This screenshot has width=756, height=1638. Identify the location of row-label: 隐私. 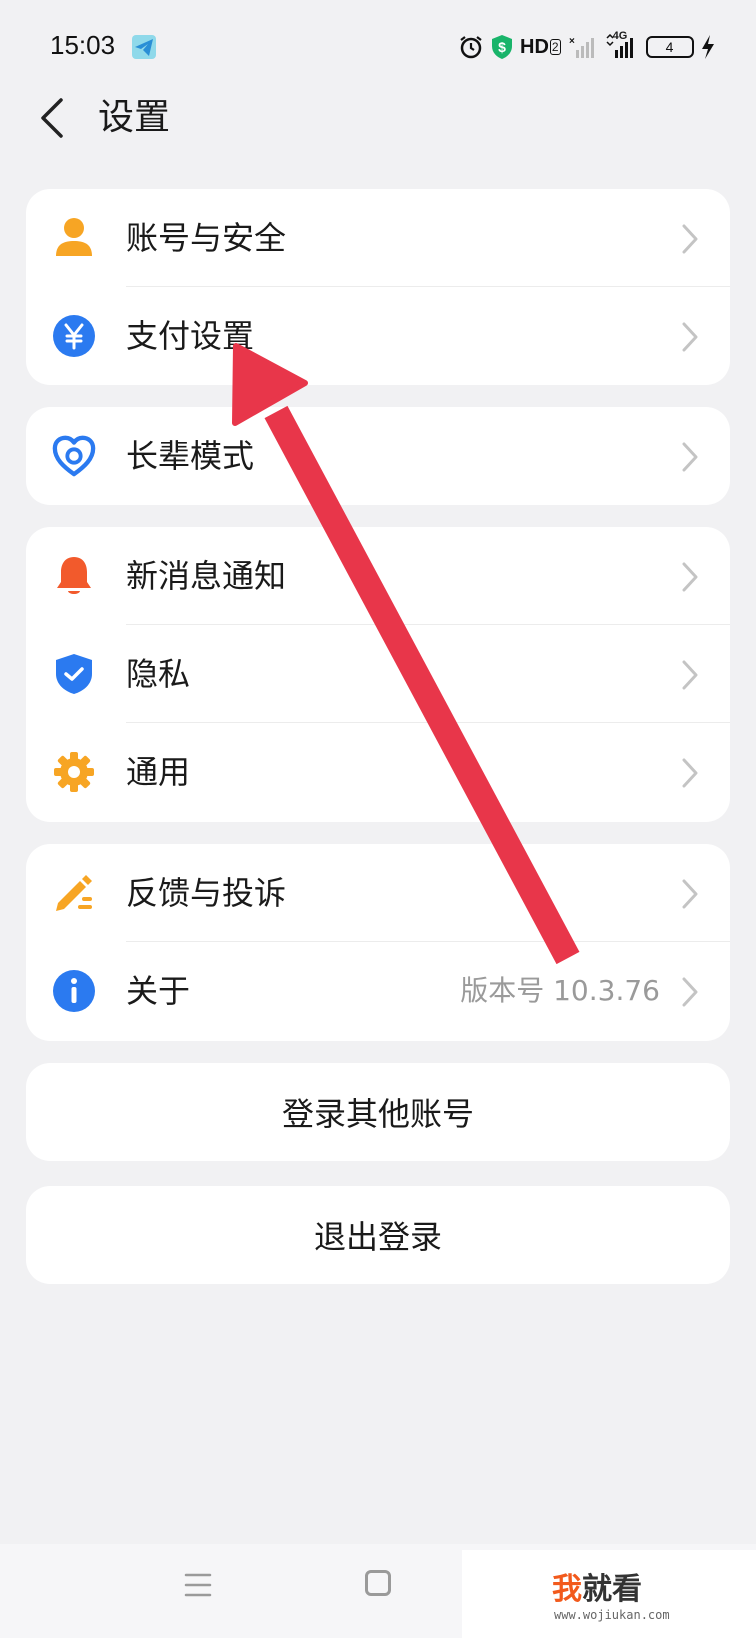
(158, 674).